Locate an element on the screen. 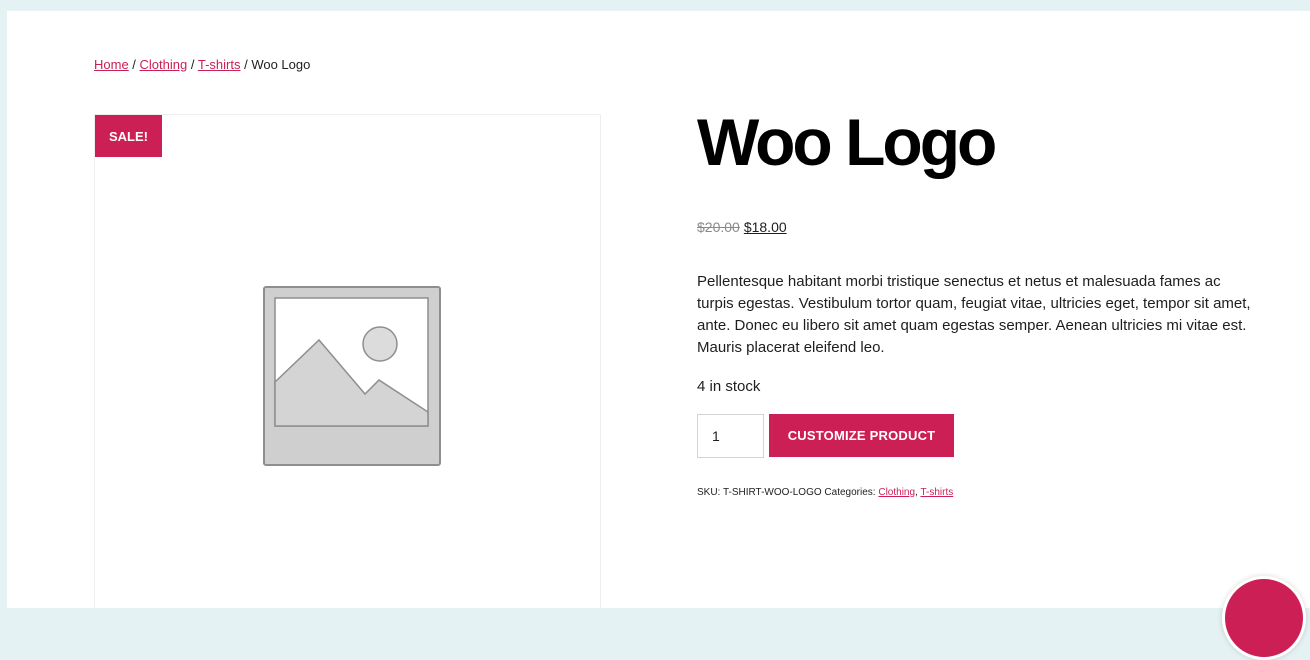 Image resolution: width=1310 pixels, height=660 pixels. sku-value: T-SHIRT-WOO-LOGO is located at coordinates (772, 492).